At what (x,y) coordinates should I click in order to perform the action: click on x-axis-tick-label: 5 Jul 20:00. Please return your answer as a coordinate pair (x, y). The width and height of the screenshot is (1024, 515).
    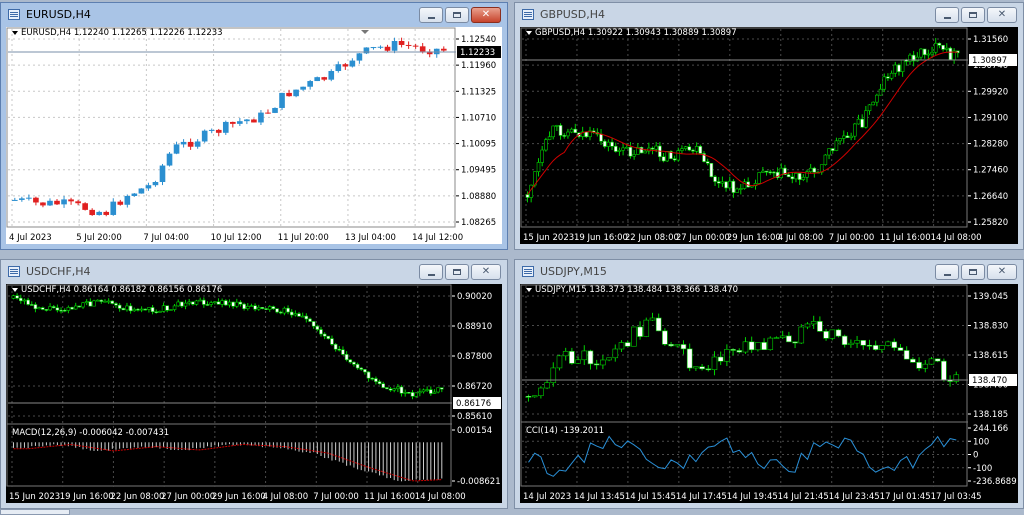
    Looking at the image, I should click on (99, 238).